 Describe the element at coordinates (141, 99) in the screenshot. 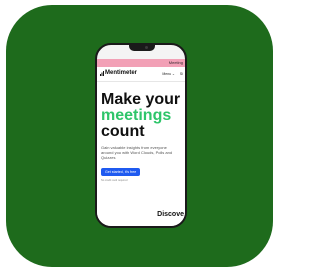

I see `headline-line-1: Make your` at that location.